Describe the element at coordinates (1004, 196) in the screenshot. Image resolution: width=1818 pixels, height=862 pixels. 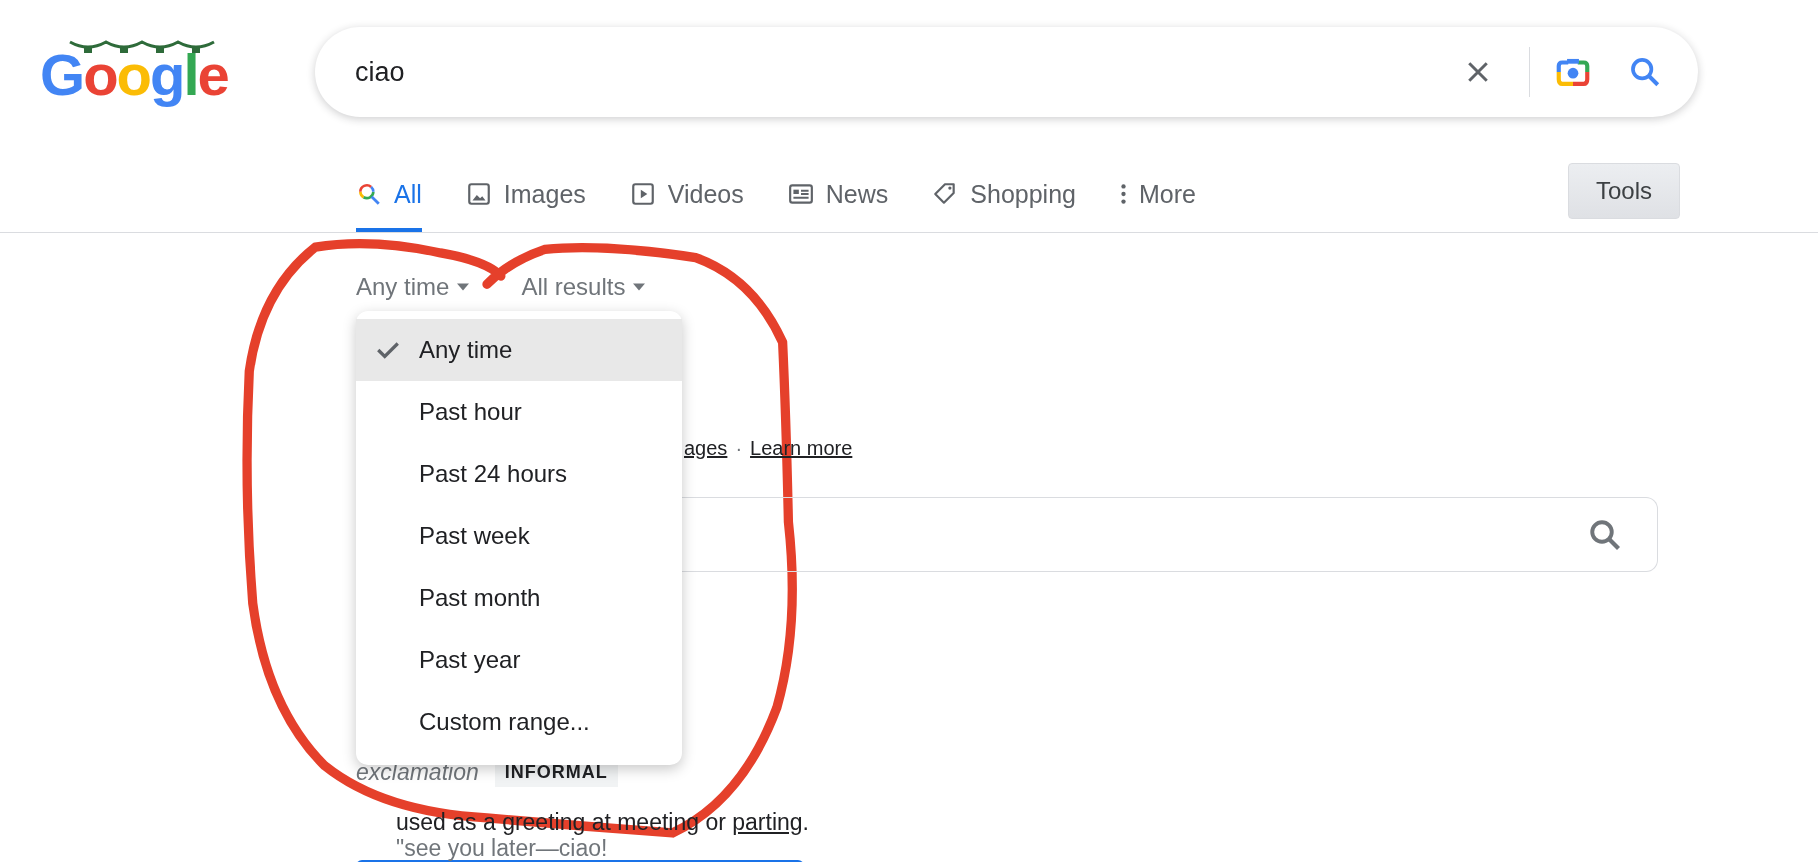
I see `search-tab: Shopping` at that location.